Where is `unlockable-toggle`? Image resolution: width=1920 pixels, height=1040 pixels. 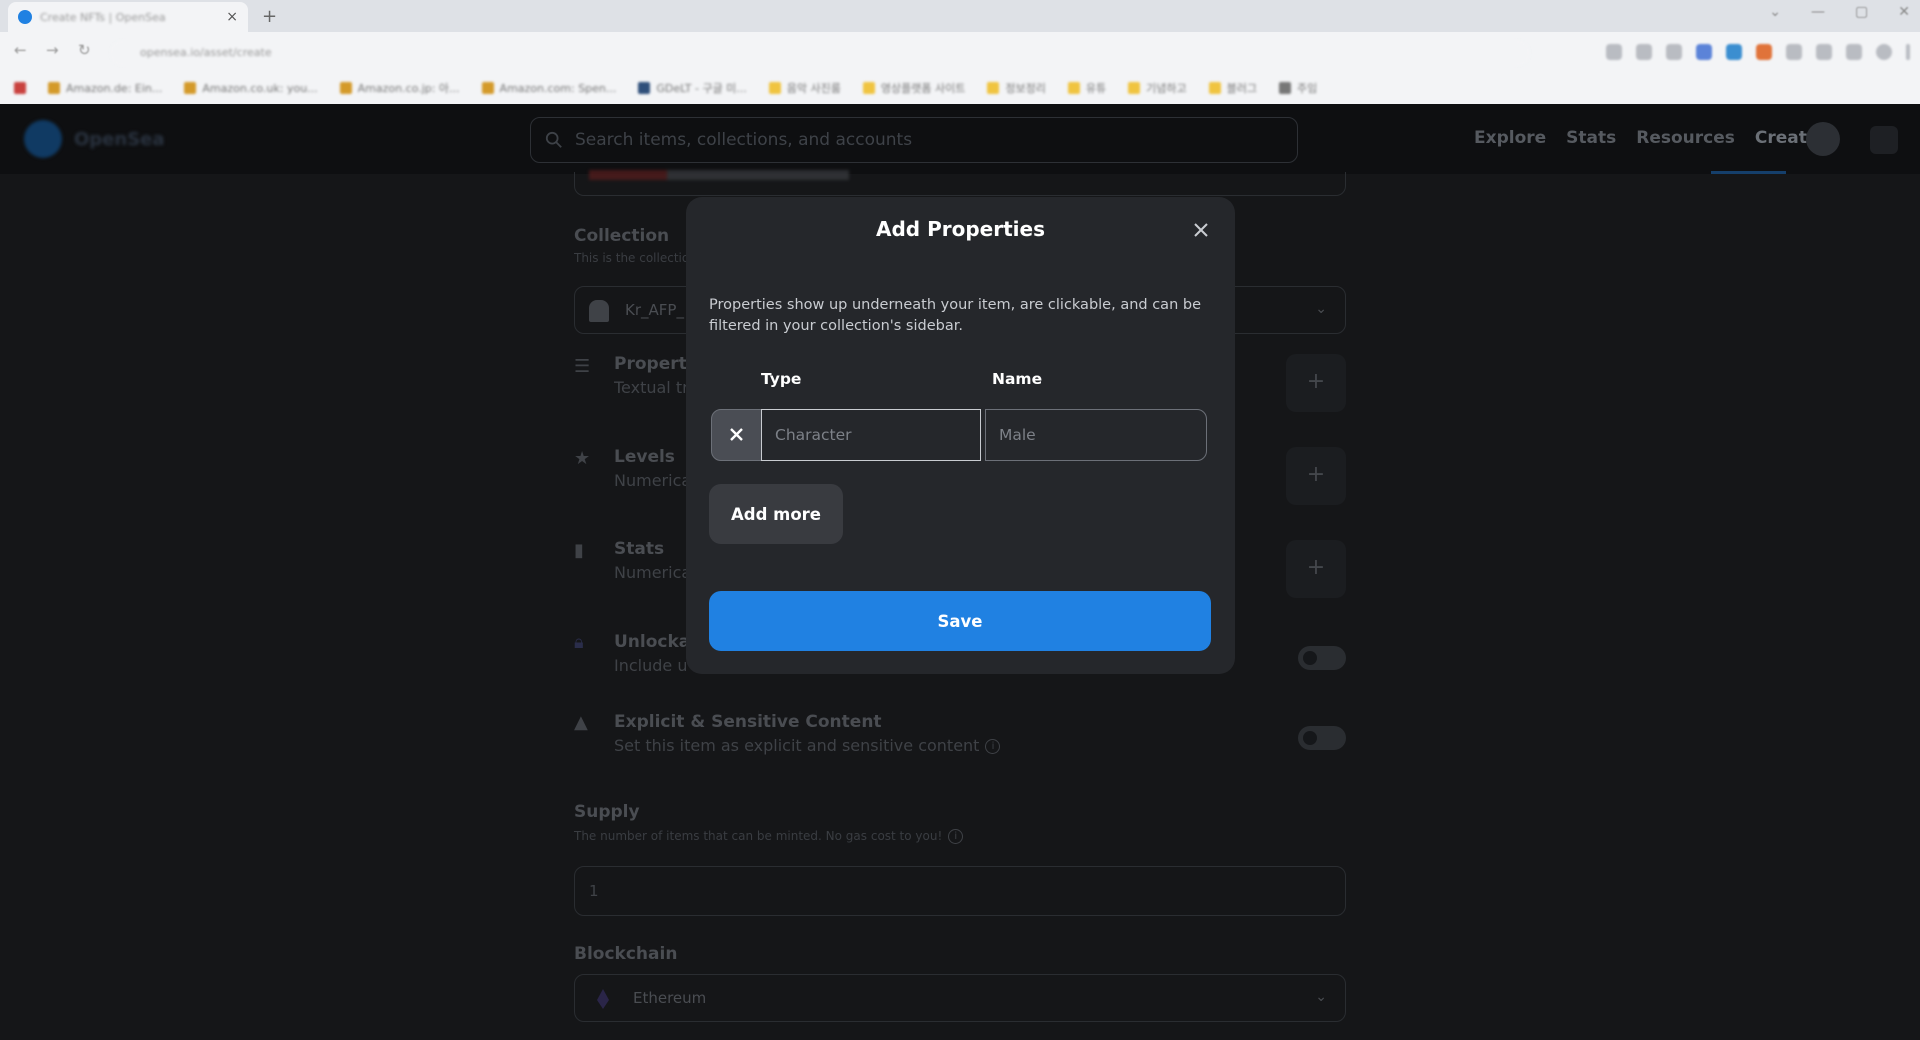 unlockable-toggle is located at coordinates (1322, 658).